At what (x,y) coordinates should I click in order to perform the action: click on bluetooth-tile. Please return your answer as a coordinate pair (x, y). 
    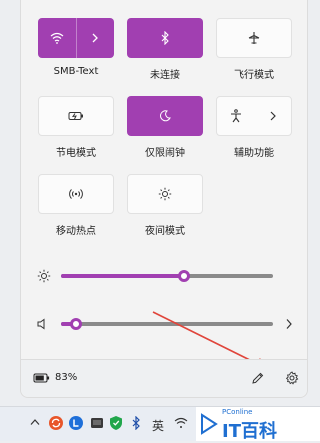
    Looking at the image, I should click on (165, 38).